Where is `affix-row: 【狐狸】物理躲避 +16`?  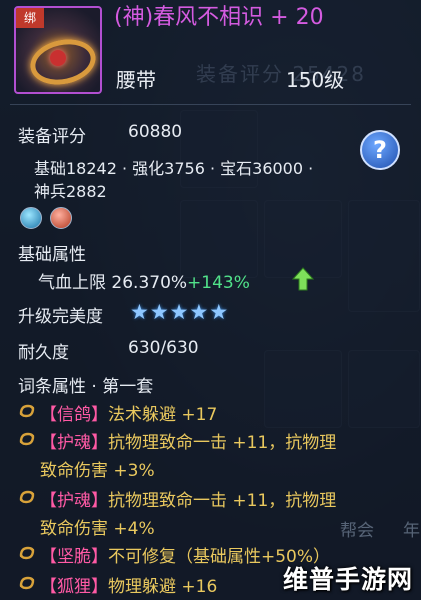
affix-row: 【狐狸】物理躲避 +16 is located at coordinates (128, 584).